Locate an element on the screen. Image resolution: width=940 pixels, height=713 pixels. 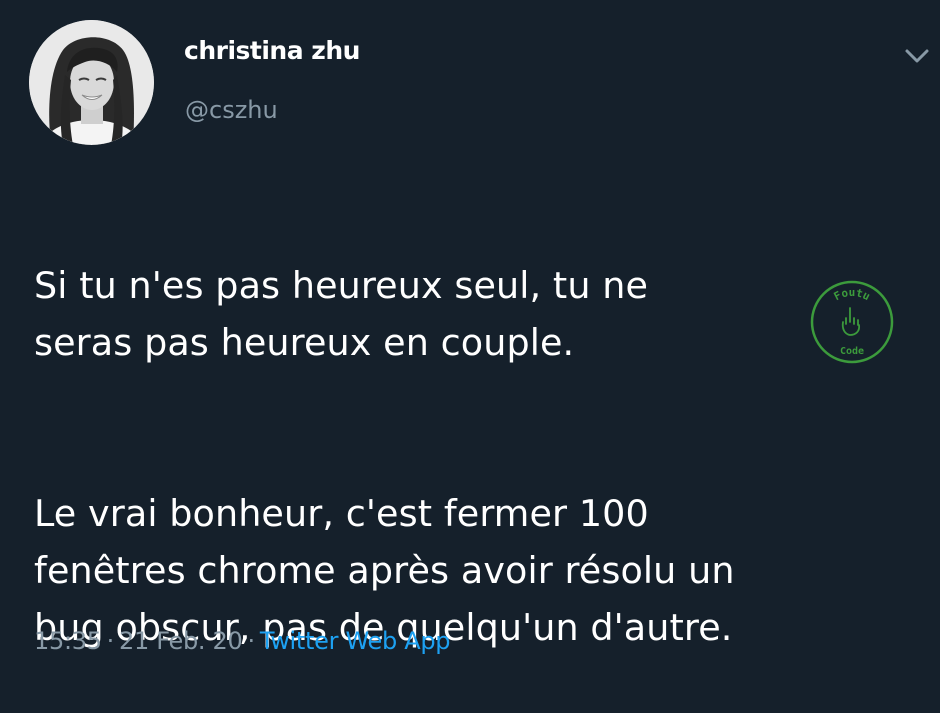
avatar is located at coordinates (91, 82).